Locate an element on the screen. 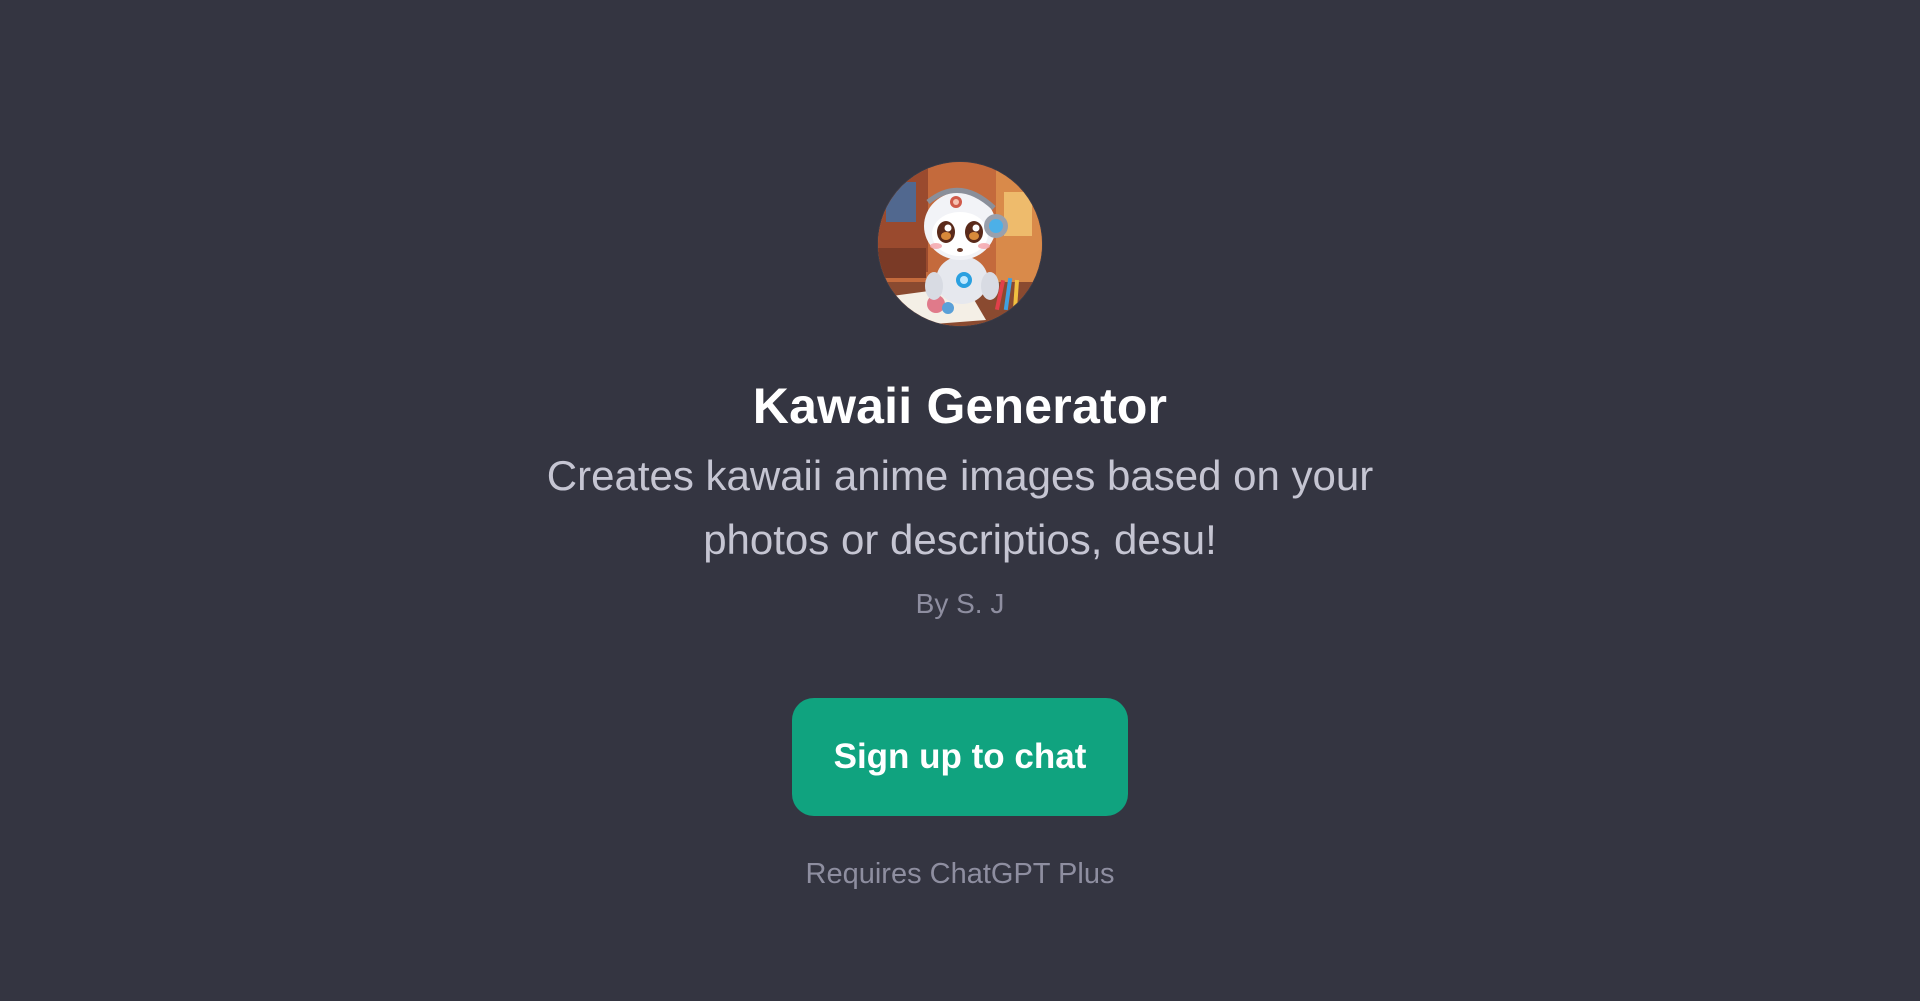  robot-artist-icon is located at coordinates (960, 244).